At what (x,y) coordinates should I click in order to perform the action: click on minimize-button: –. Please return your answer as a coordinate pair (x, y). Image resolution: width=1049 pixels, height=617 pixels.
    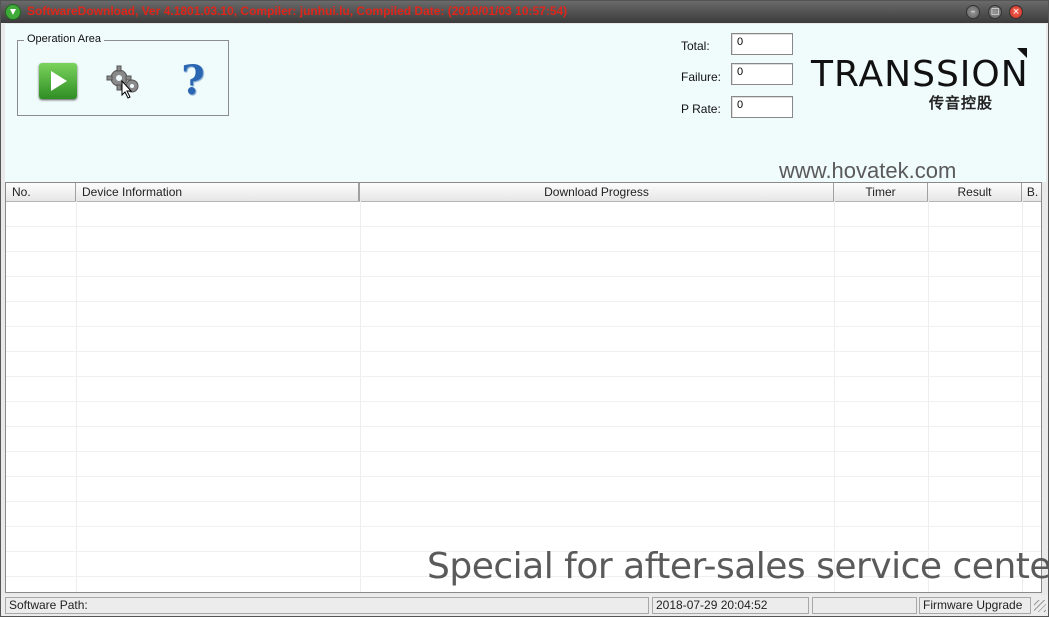
    Looking at the image, I should click on (973, 12).